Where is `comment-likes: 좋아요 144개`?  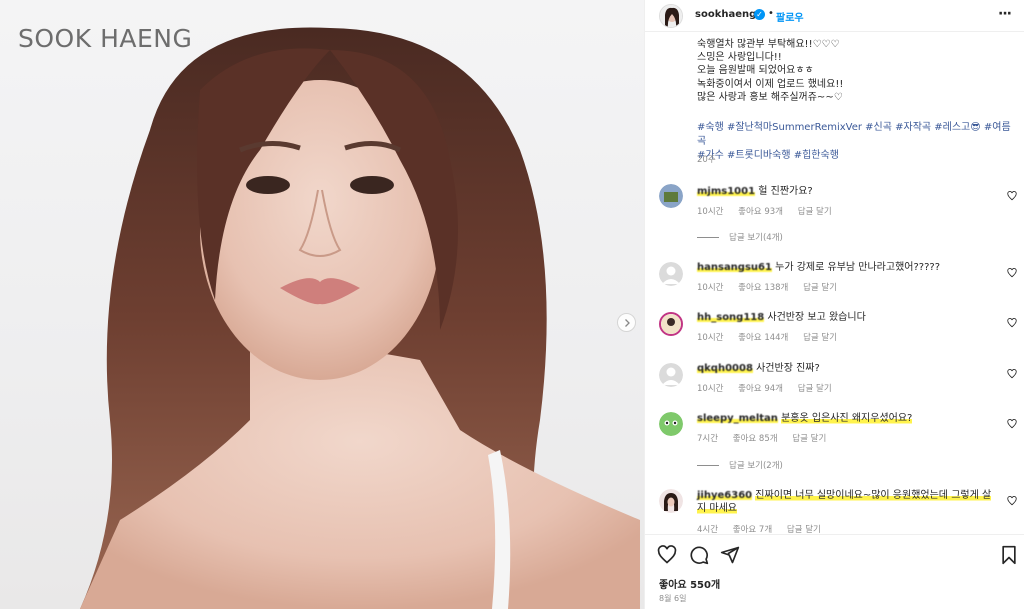
comment-likes: 좋아요 144개 is located at coordinates (763, 338).